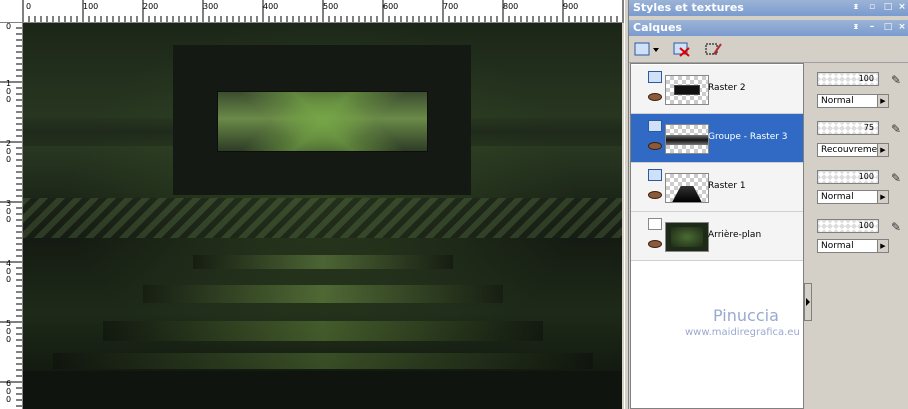 This screenshot has width=908, height=409. I want to click on watermark-name: Pinuccia, so click(746, 315).